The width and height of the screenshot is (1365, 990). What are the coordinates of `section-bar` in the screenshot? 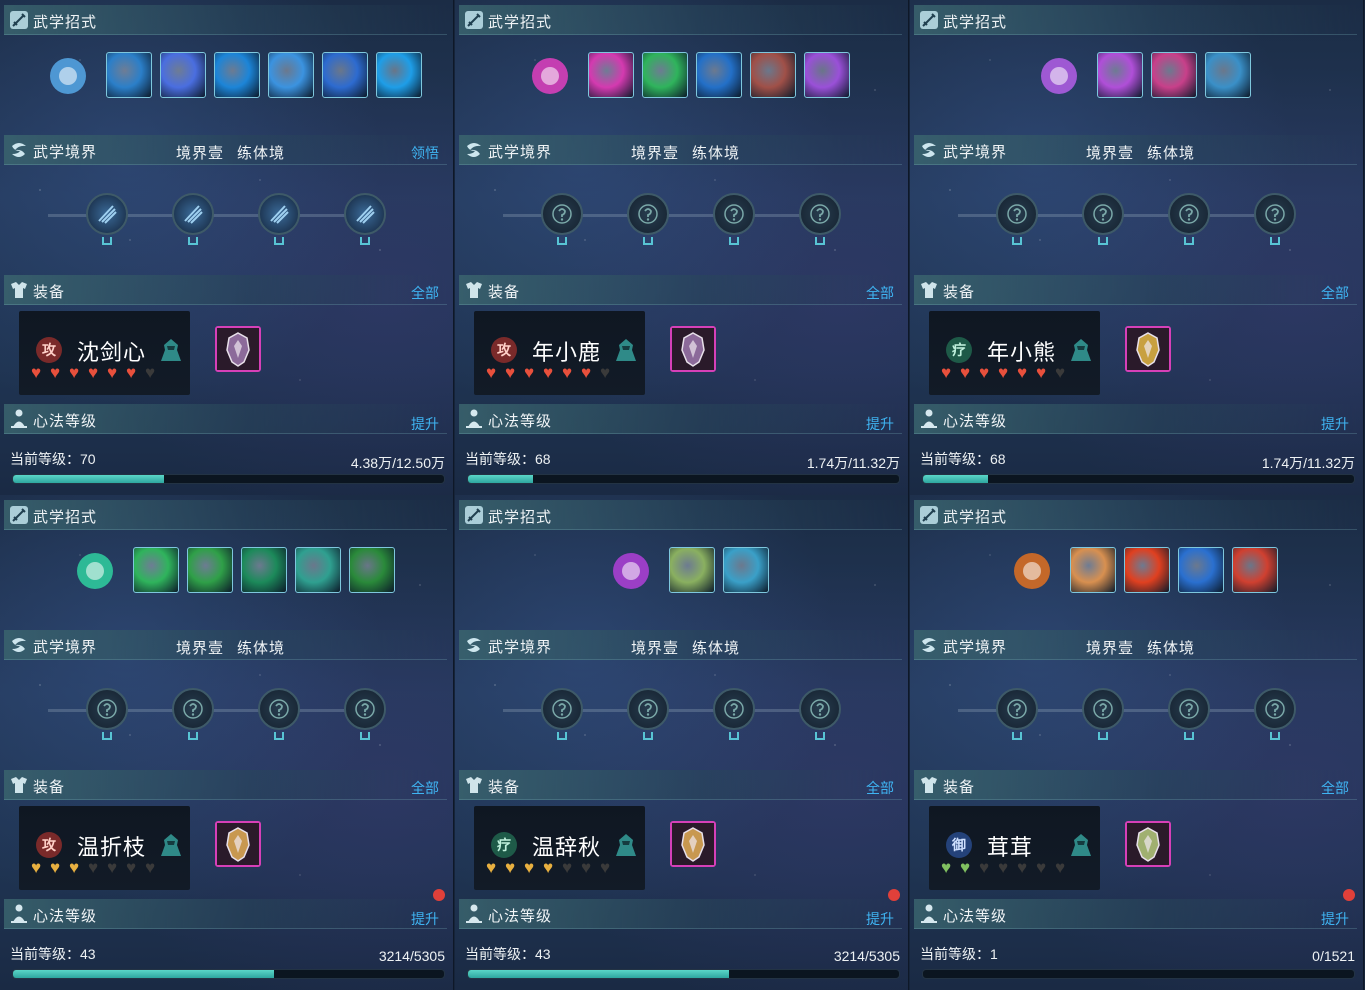 It's located at (225, 290).